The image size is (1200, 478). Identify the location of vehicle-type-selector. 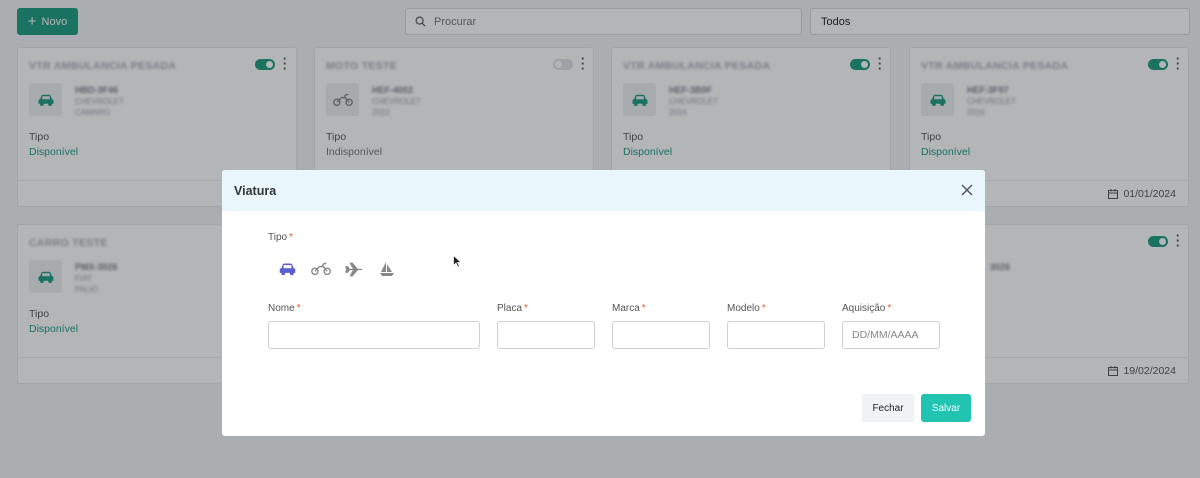
(337, 269).